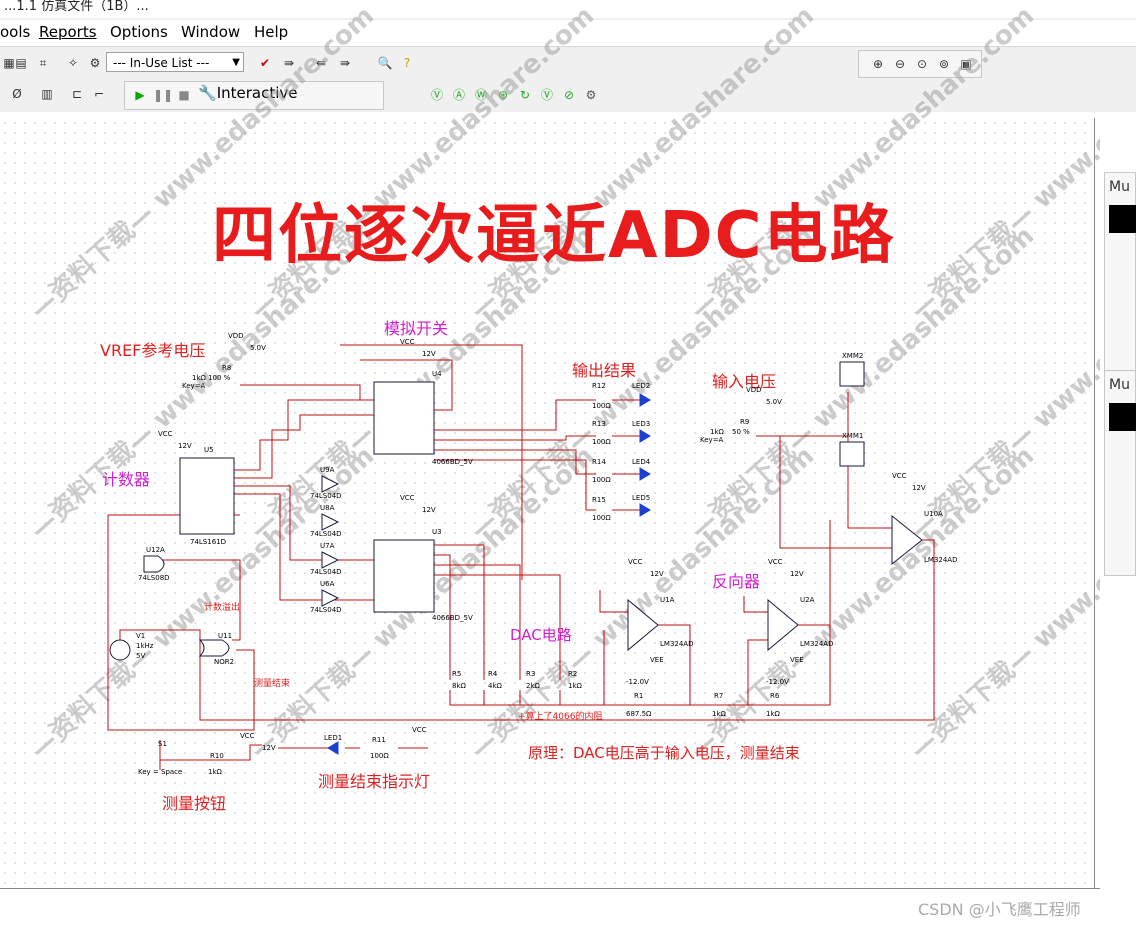 Image resolution: width=1136 pixels, height=926 pixels. What do you see at coordinates (120, 650) in the screenshot?
I see `v1-source` at bounding box center [120, 650].